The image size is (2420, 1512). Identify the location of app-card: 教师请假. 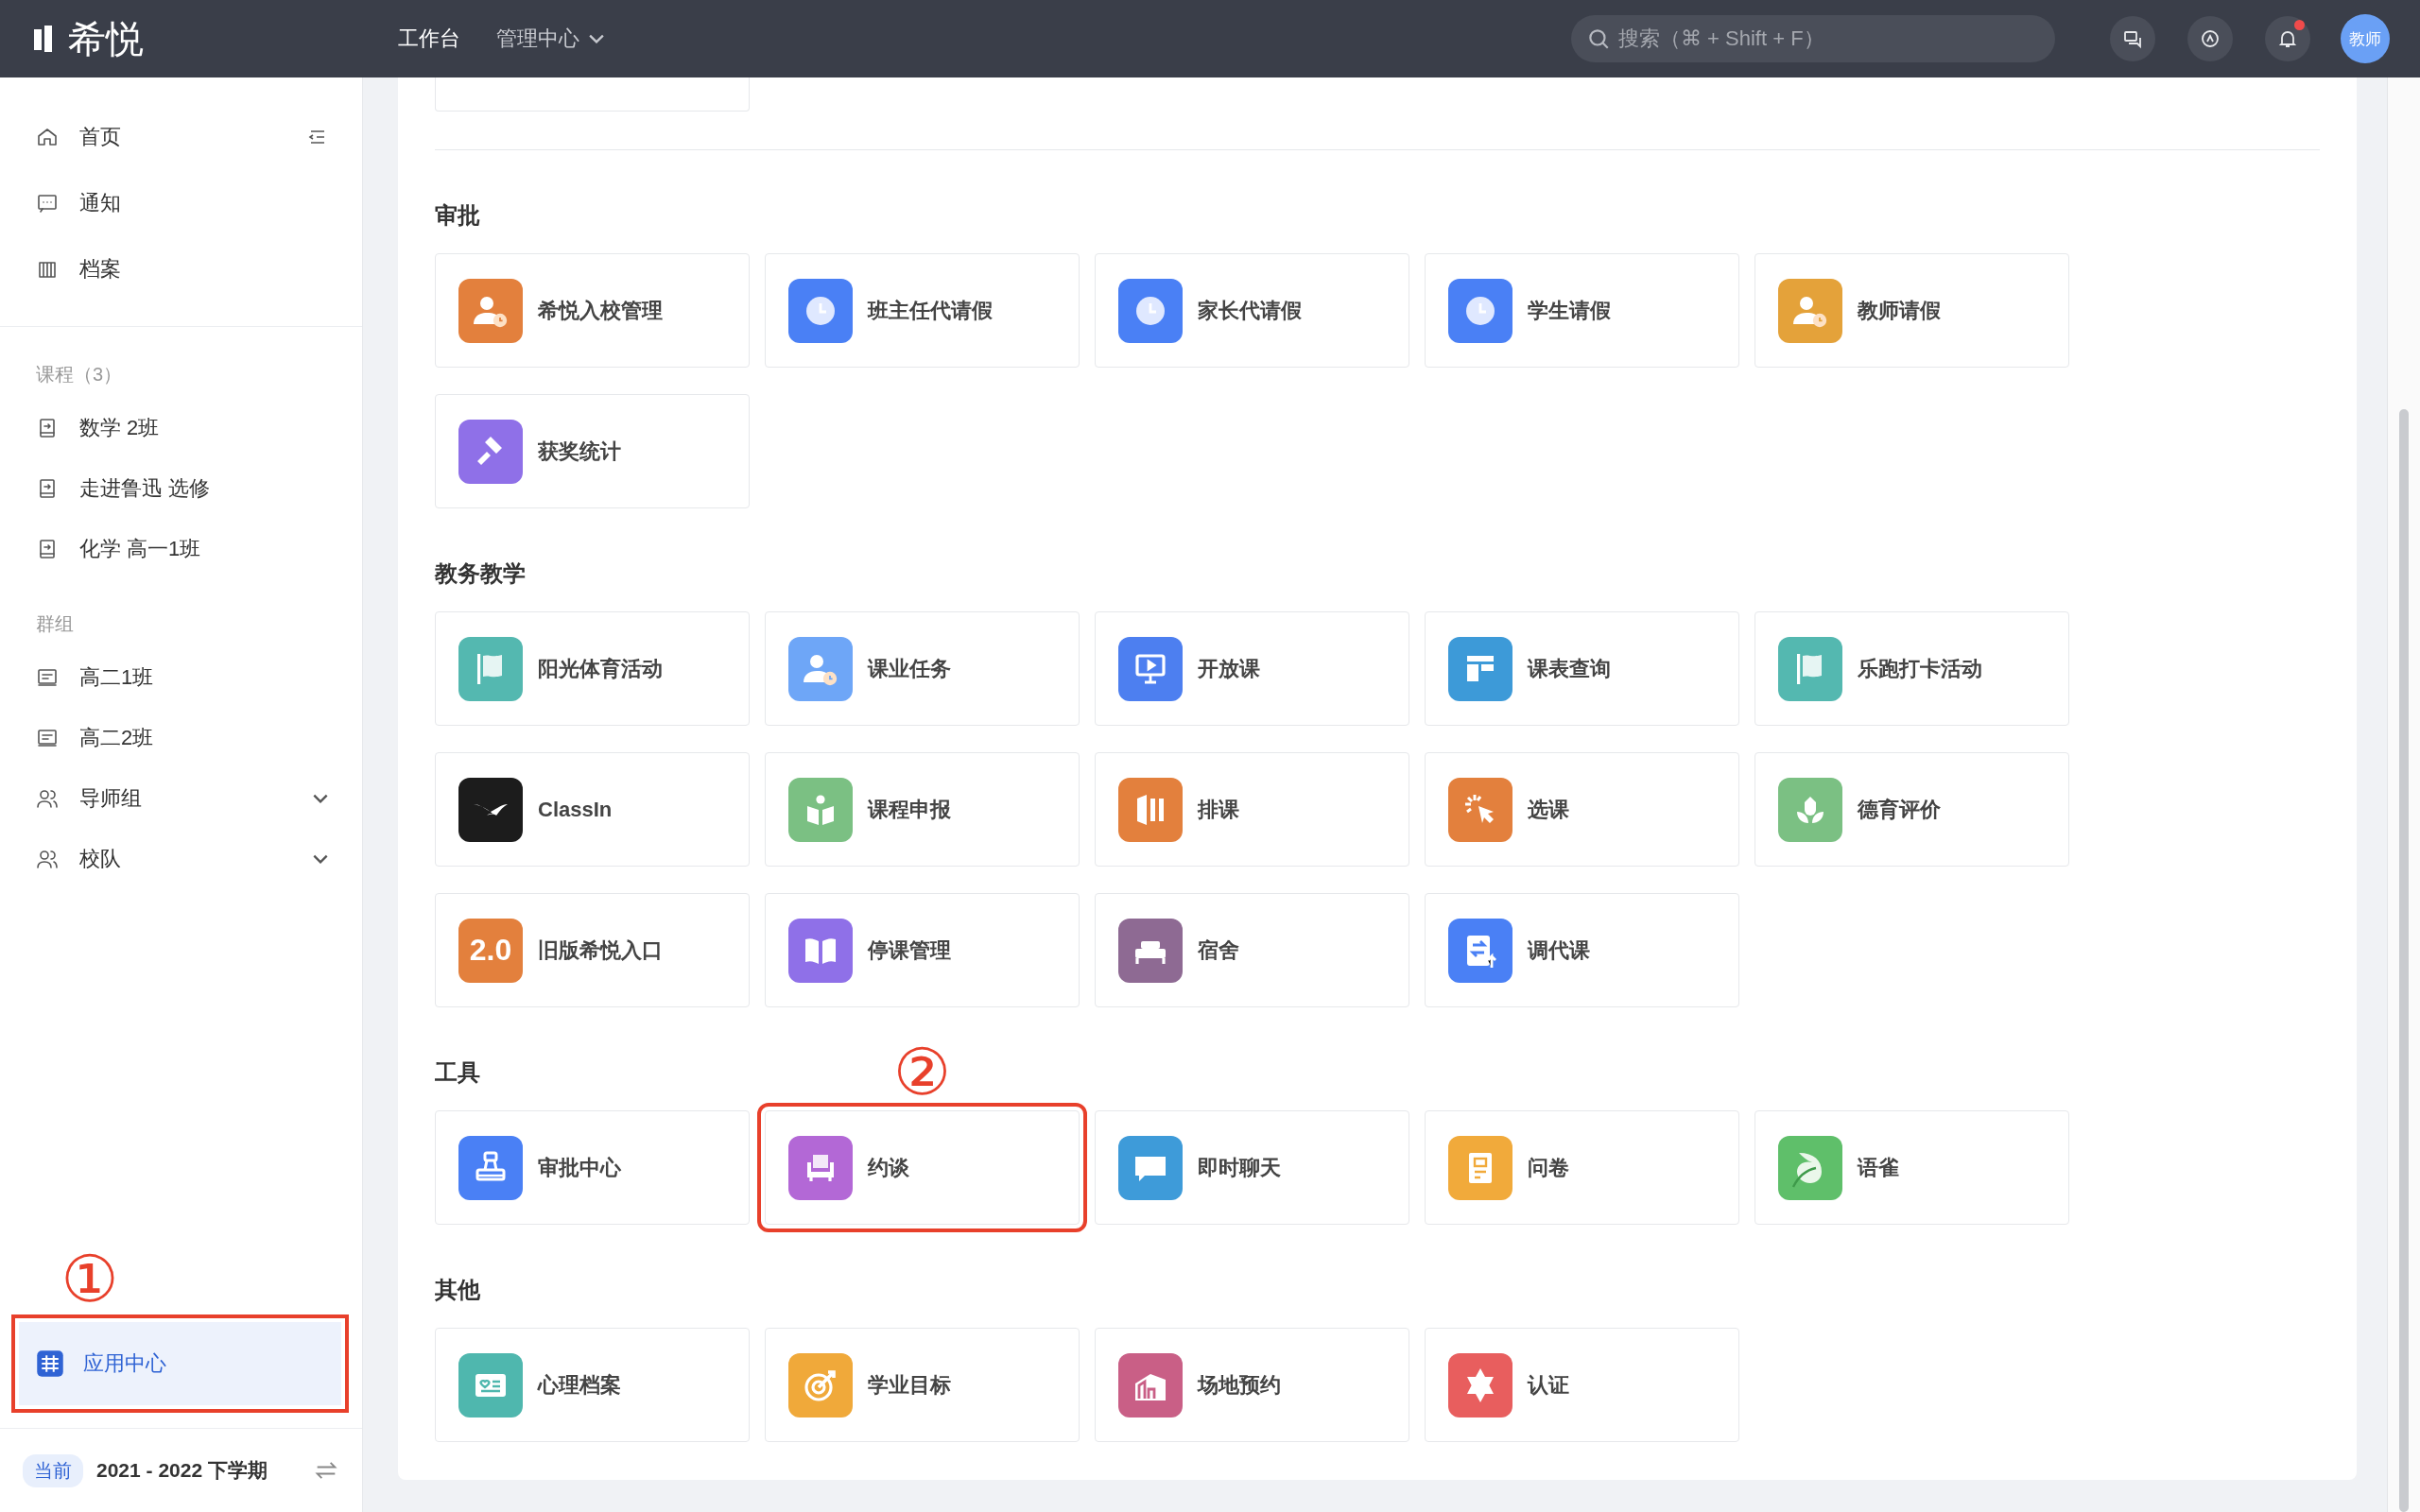
(1911, 310).